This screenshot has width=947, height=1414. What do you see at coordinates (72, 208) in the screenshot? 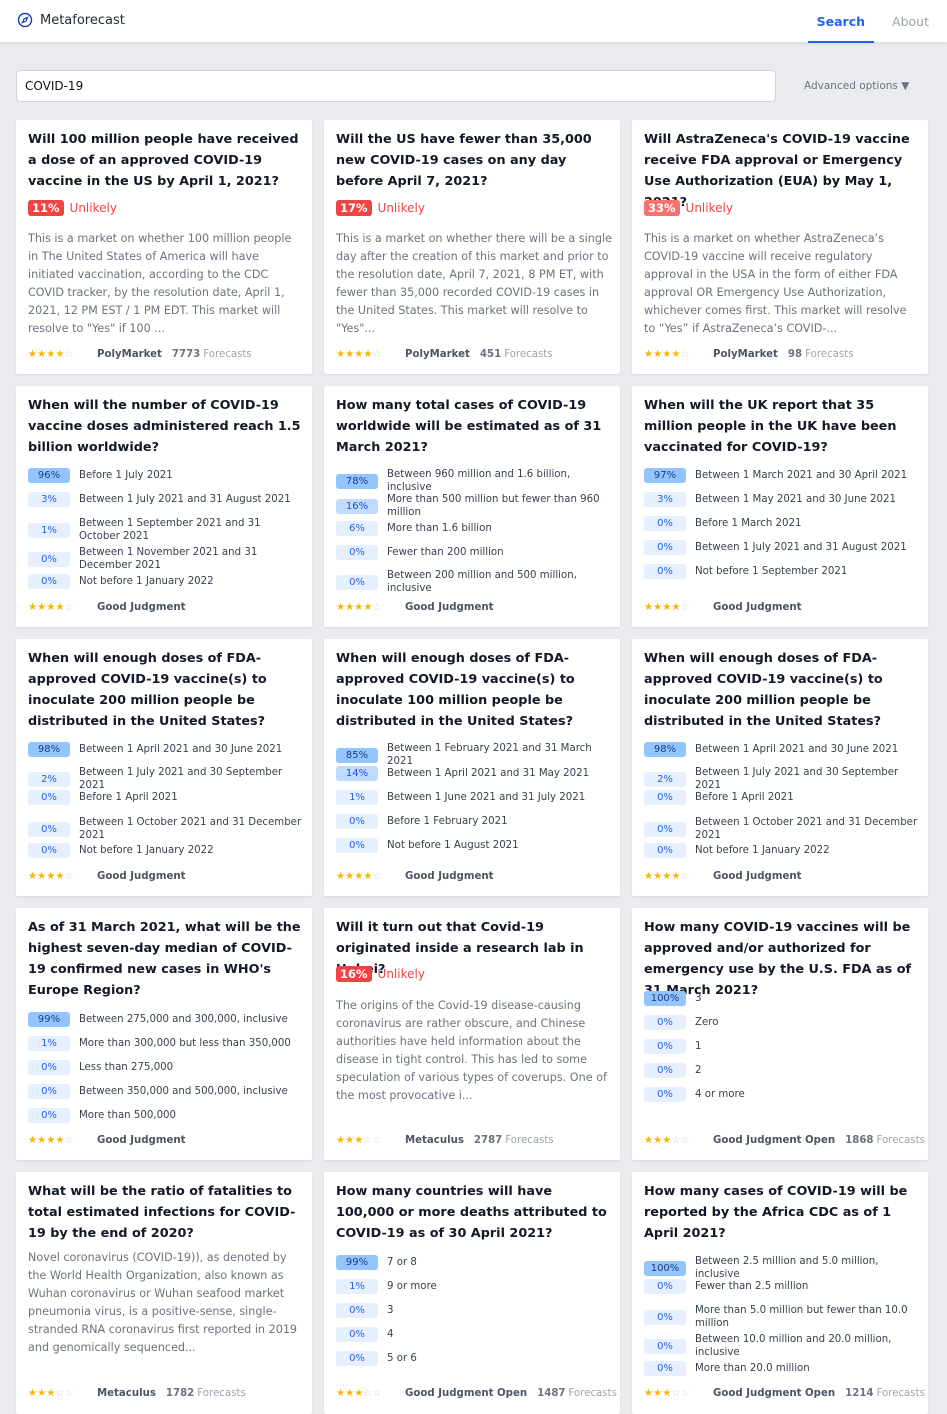
I see `probability-row: 11% Unlikely` at bounding box center [72, 208].